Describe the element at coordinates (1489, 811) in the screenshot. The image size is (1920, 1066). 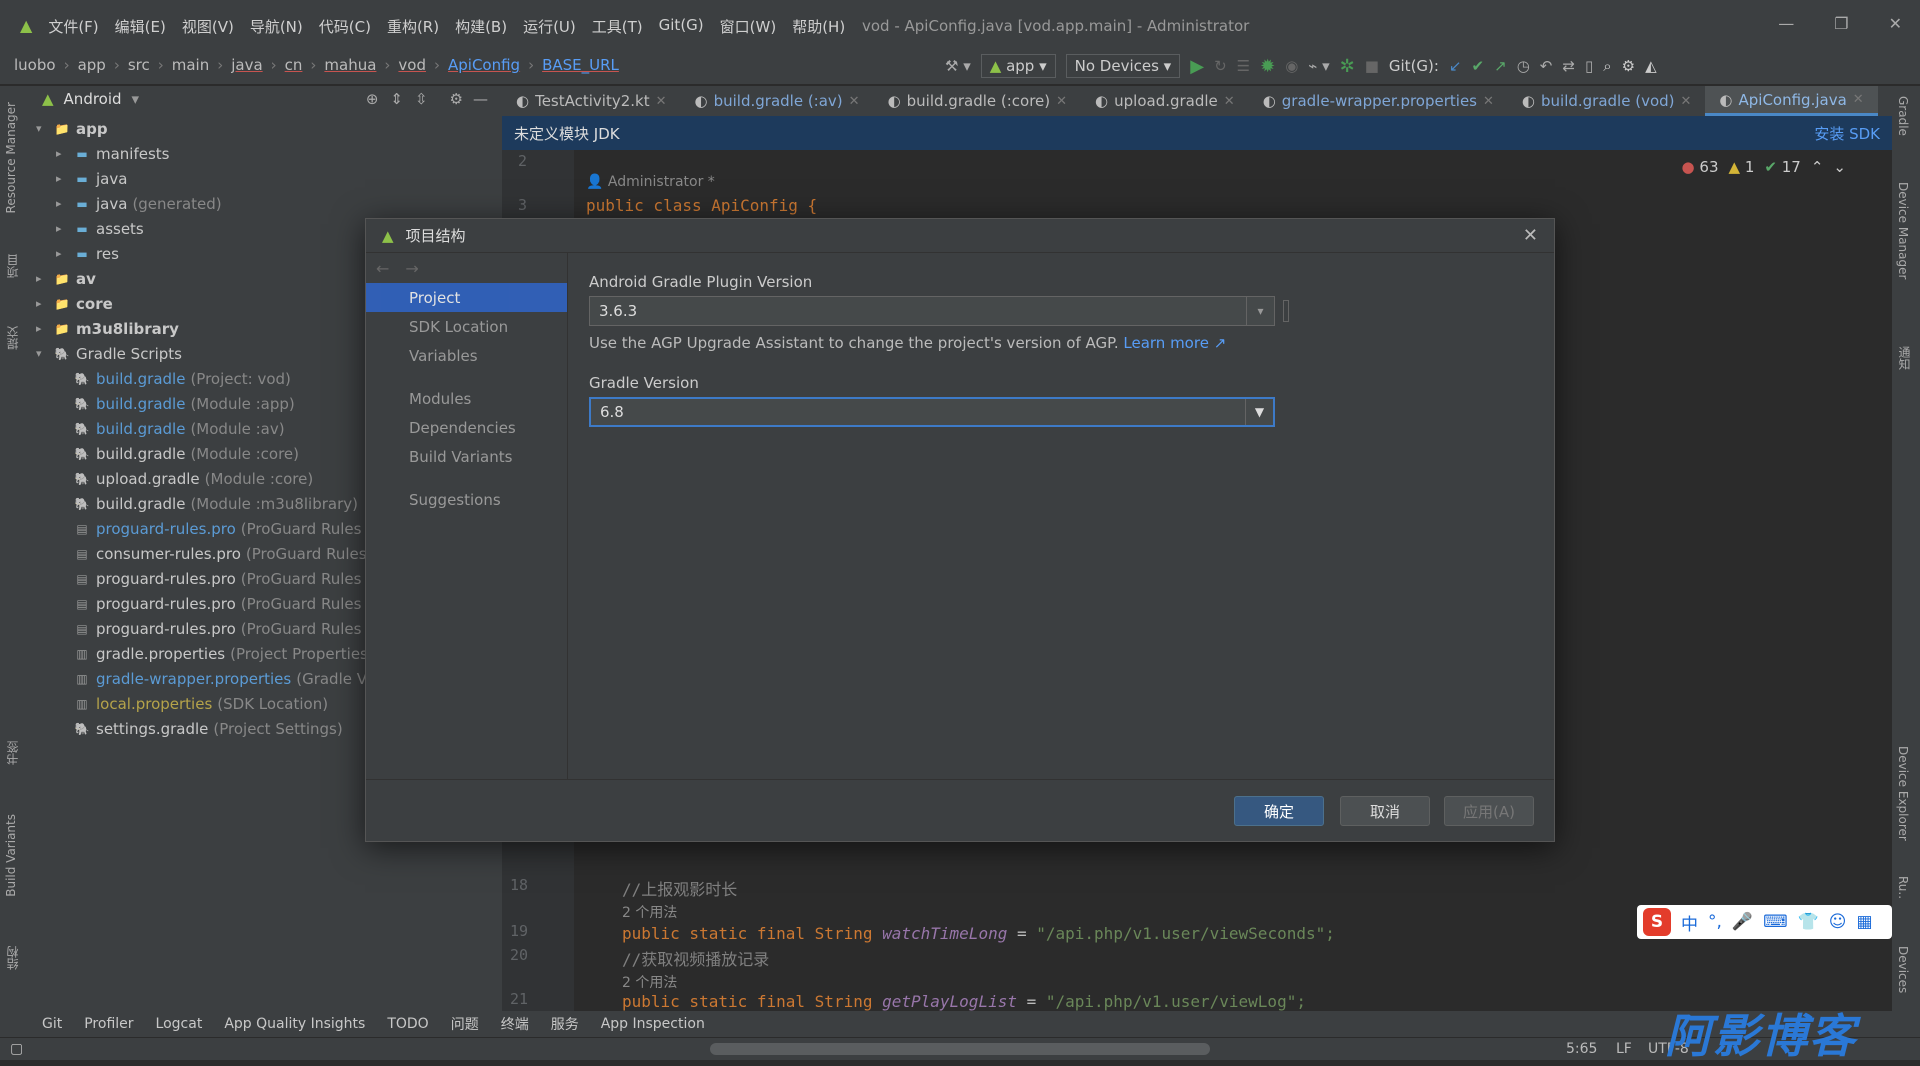
I see `apply-button: 应用(A)` at that location.